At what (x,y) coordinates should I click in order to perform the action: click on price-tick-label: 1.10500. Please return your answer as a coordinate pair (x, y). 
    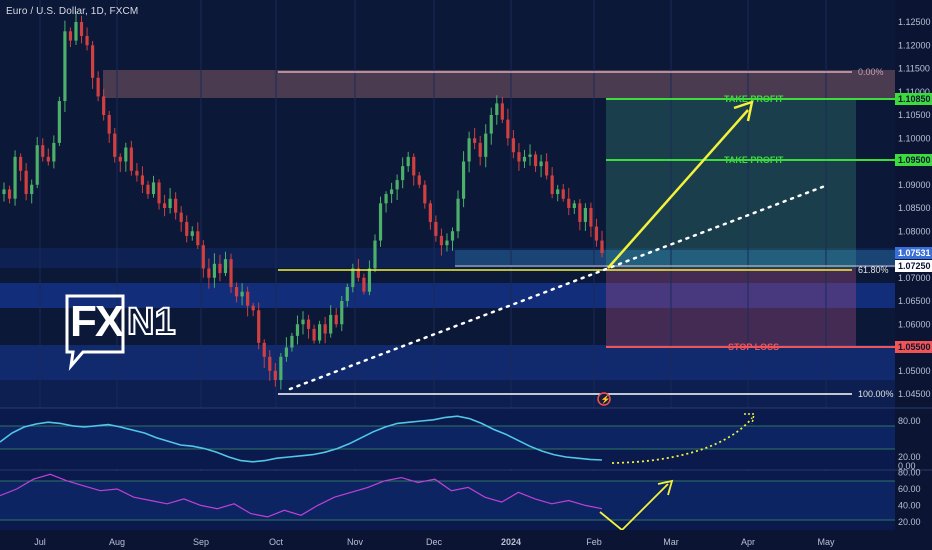
    Looking at the image, I should click on (914, 115).